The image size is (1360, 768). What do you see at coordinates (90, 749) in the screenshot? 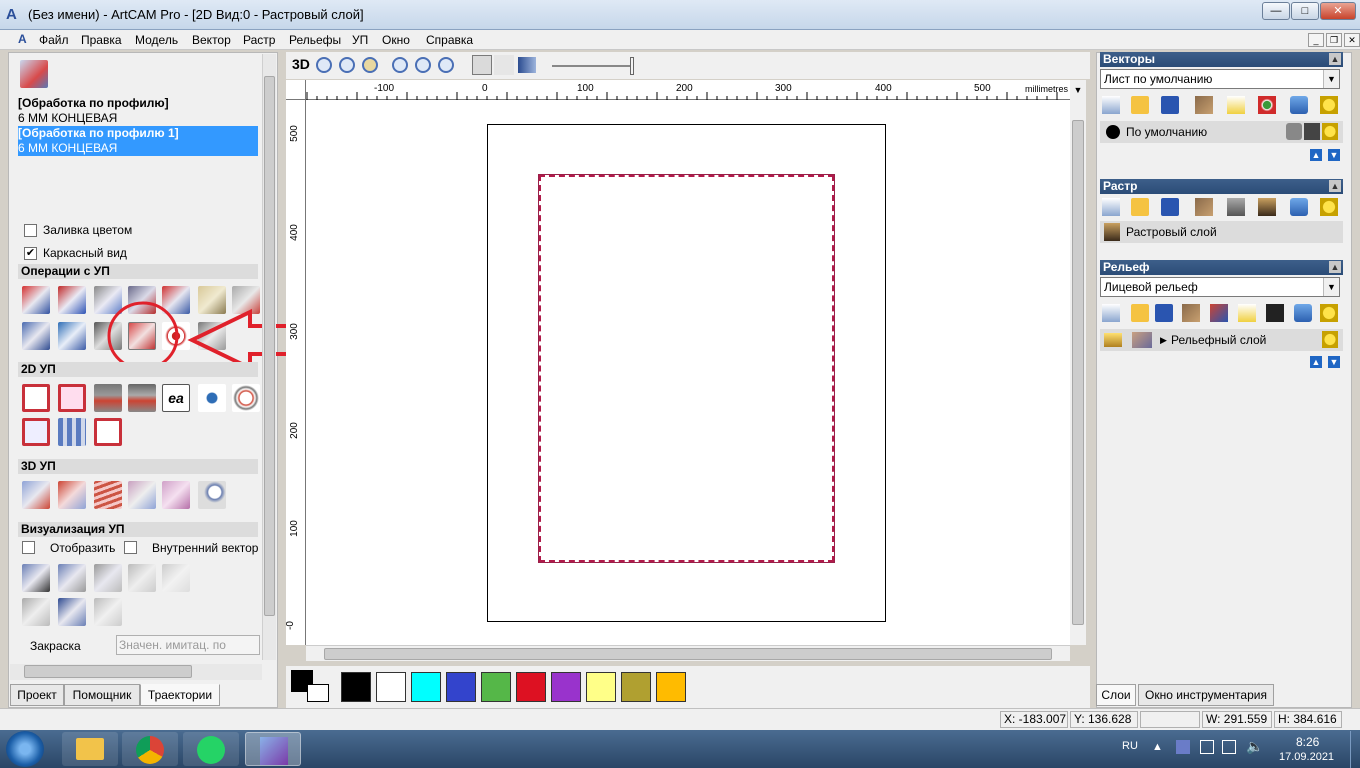
I see `taskbar-explorer` at bounding box center [90, 749].